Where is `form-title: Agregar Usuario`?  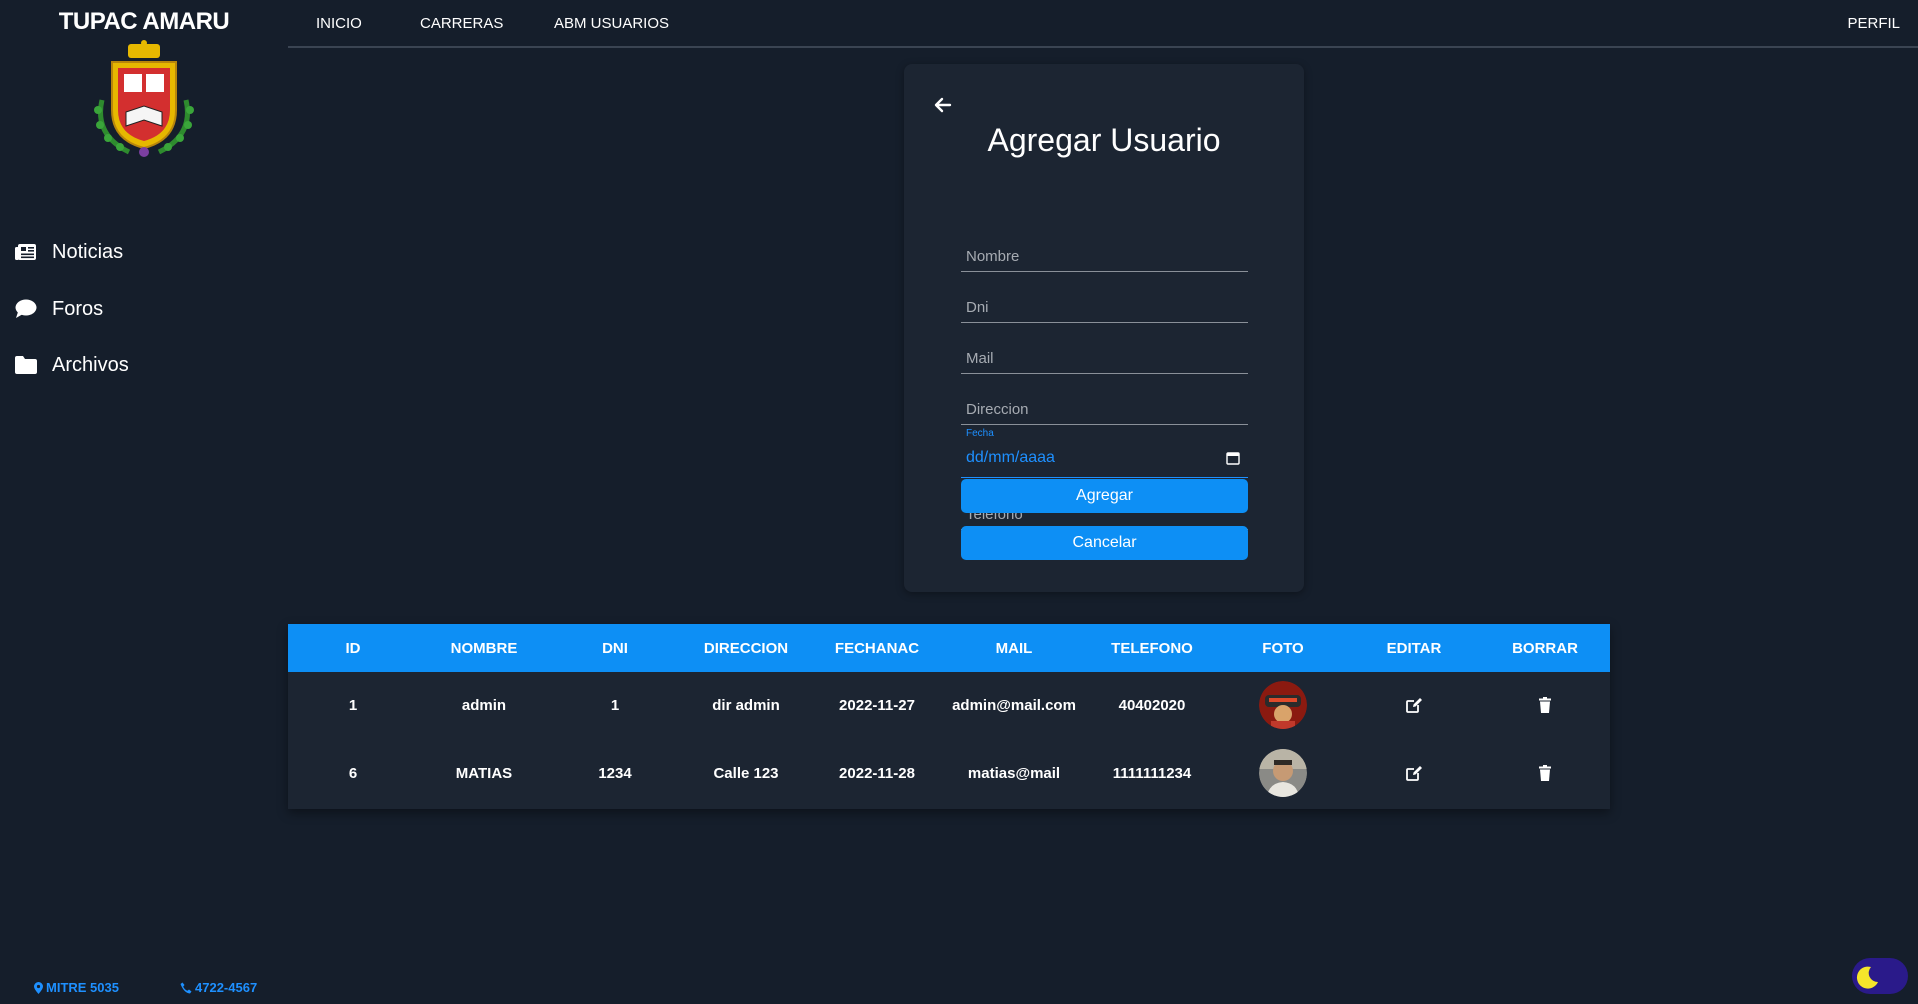
form-title: Agregar Usuario is located at coordinates (1104, 140).